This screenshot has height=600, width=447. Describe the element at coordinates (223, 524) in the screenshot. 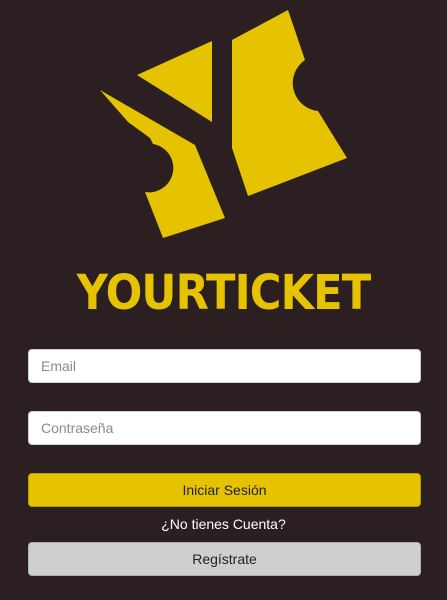

I see `no-account-text: ¿No tienes Cuenta?` at that location.